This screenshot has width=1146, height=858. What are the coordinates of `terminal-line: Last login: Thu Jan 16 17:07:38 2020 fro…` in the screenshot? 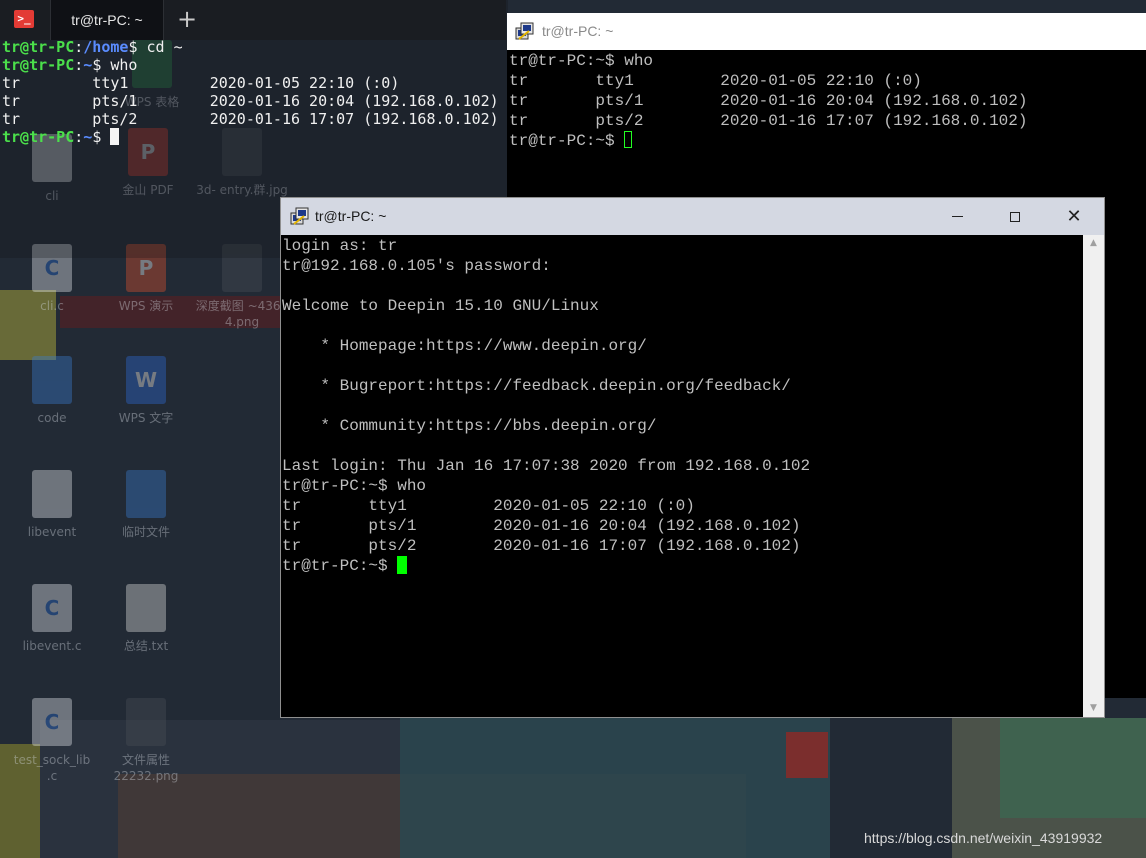 It's located at (546, 466).